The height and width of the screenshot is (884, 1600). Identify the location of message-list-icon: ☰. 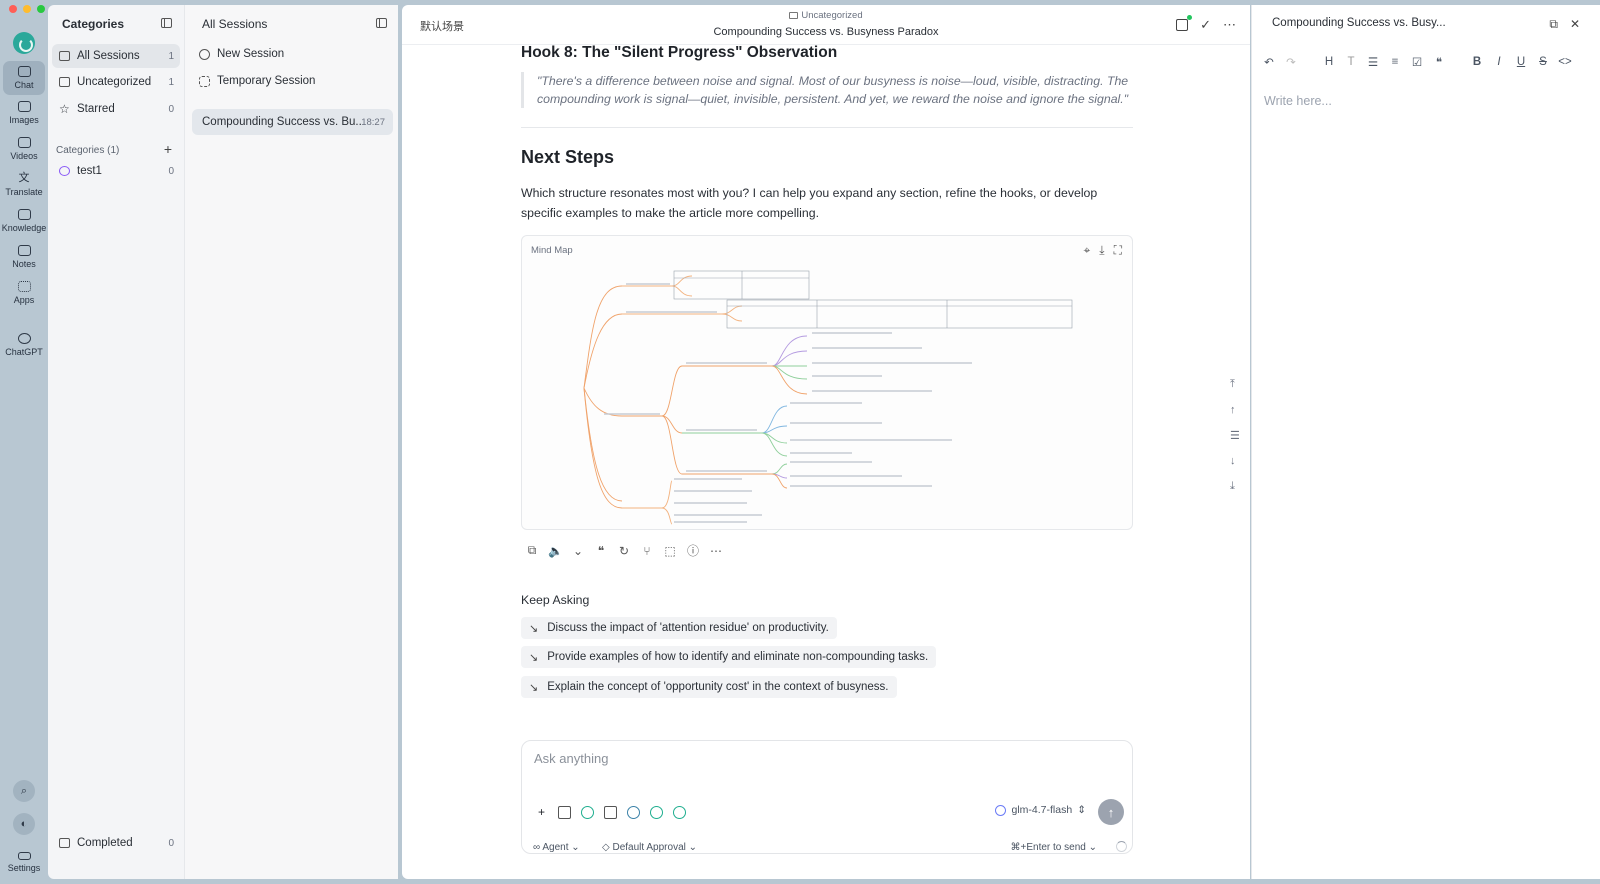
(1235, 435).